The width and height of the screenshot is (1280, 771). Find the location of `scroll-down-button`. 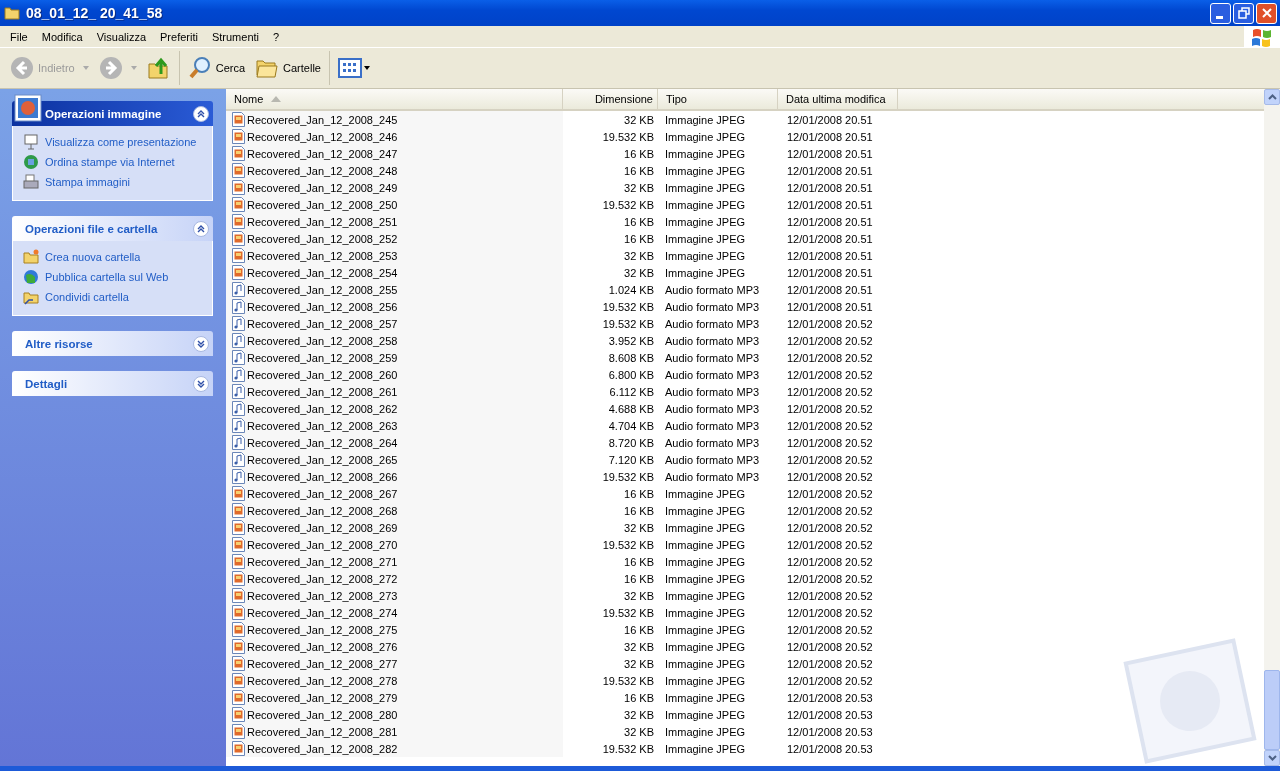

scroll-down-button is located at coordinates (1272, 758).